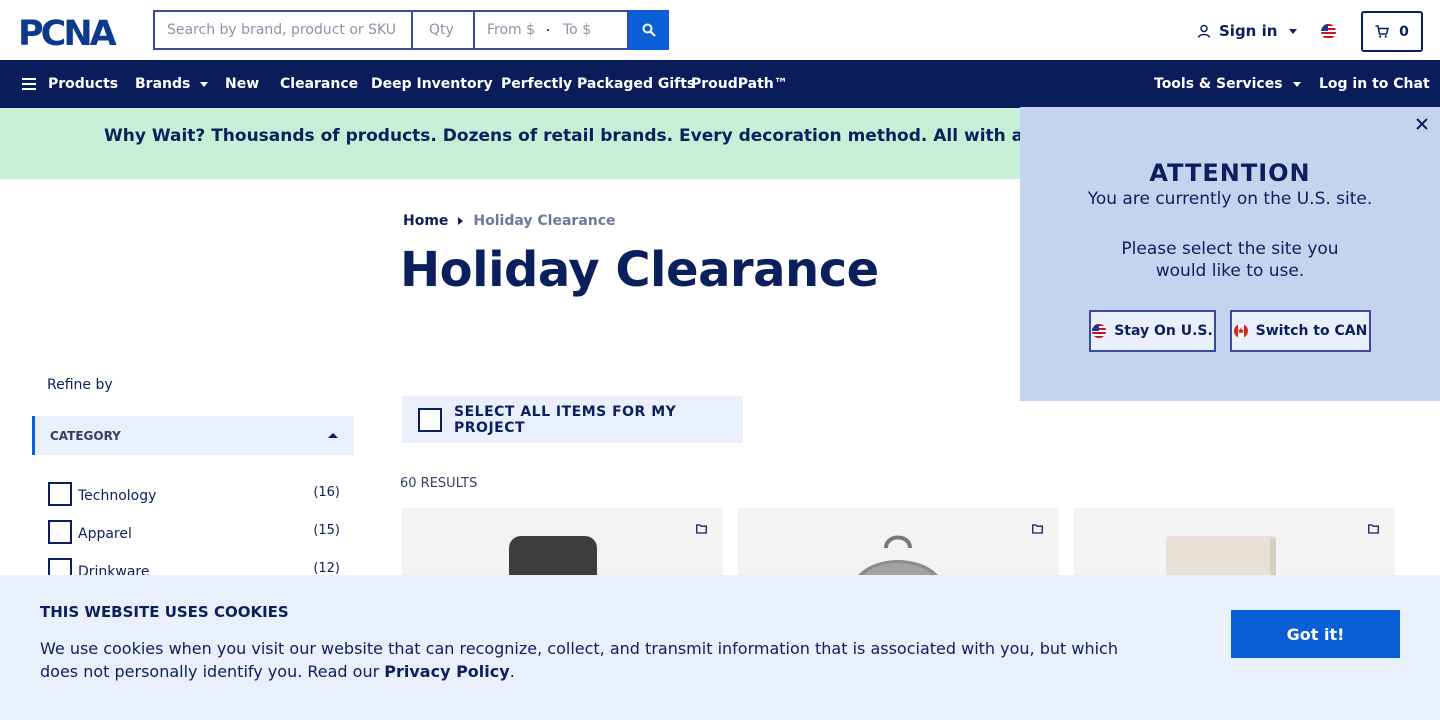  I want to click on nav-proudpath: ProudPath™, so click(739, 84).